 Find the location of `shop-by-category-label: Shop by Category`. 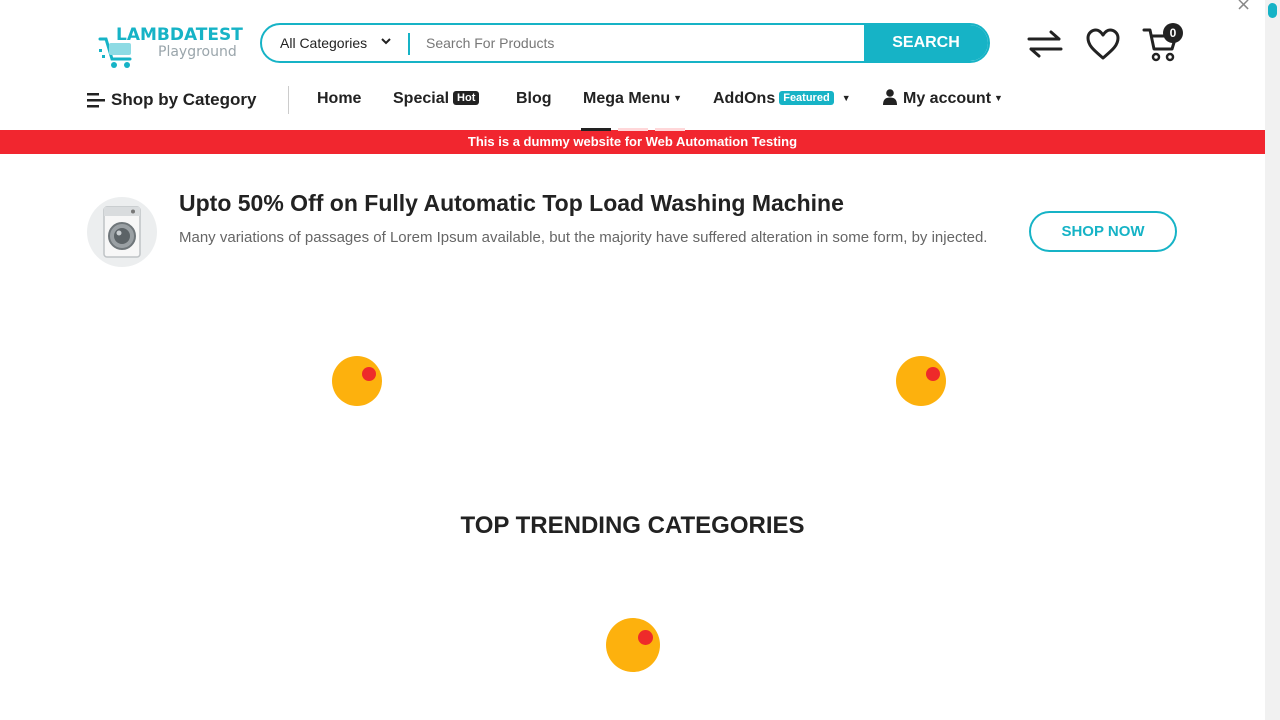

shop-by-category-label: Shop by Category is located at coordinates (184, 99).